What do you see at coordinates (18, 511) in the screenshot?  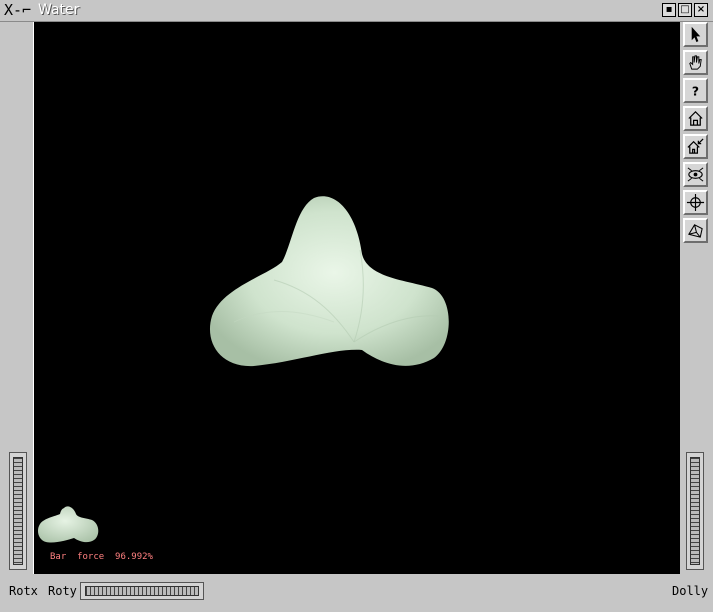 I see `rotx-thumbwheel` at bounding box center [18, 511].